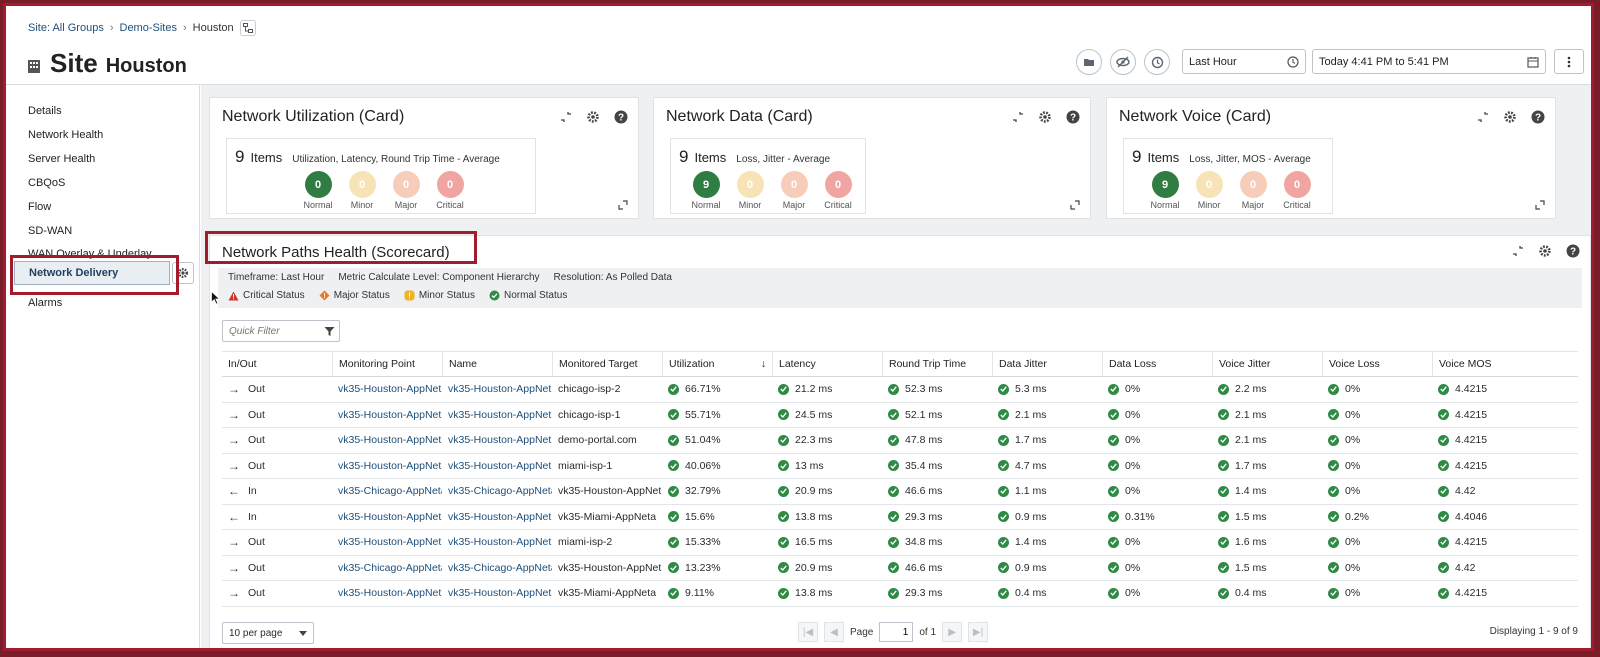 The height and width of the screenshot is (657, 1600). I want to click on breadcrumb-demo-sites: Demo-Sites, so click(148, 28).